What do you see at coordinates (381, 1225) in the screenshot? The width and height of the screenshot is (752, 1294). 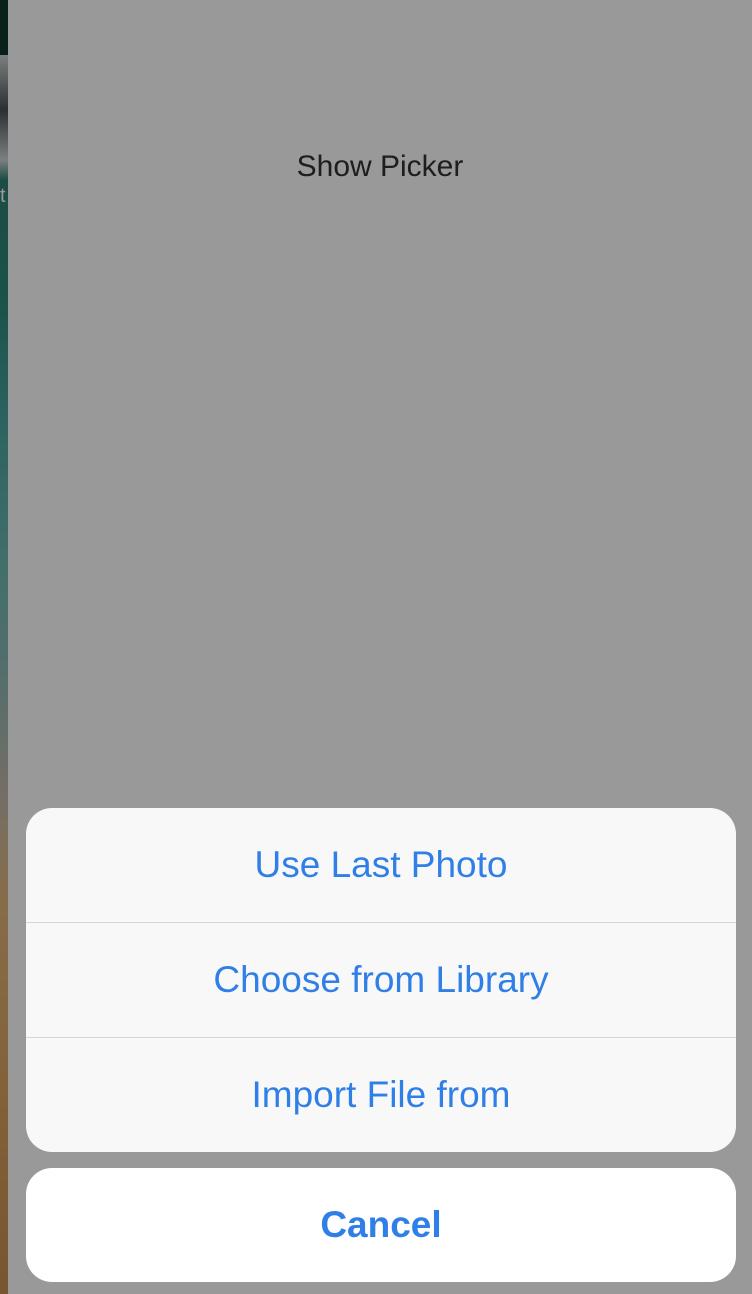 I see `cancel-button: Cancel` at bounding box center [381, 1225].